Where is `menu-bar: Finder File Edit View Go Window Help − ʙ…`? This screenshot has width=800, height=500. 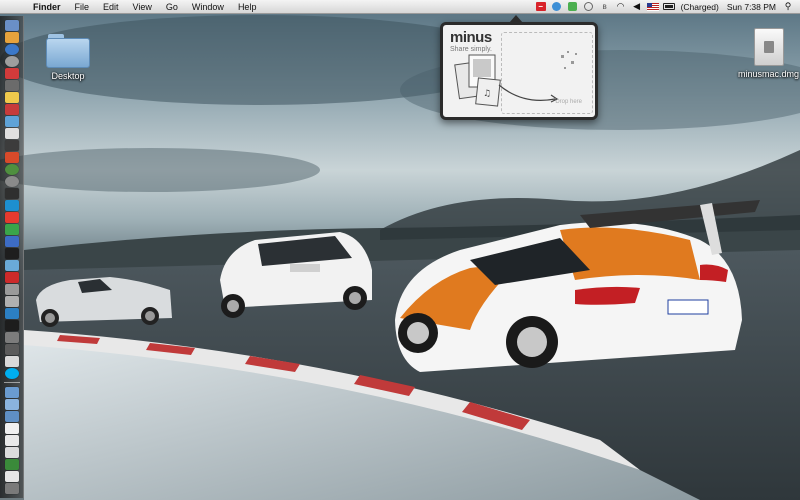
menu-bar: Finder File Edit View Go Window Help − ʙ… is located at coordinates (400, 7).